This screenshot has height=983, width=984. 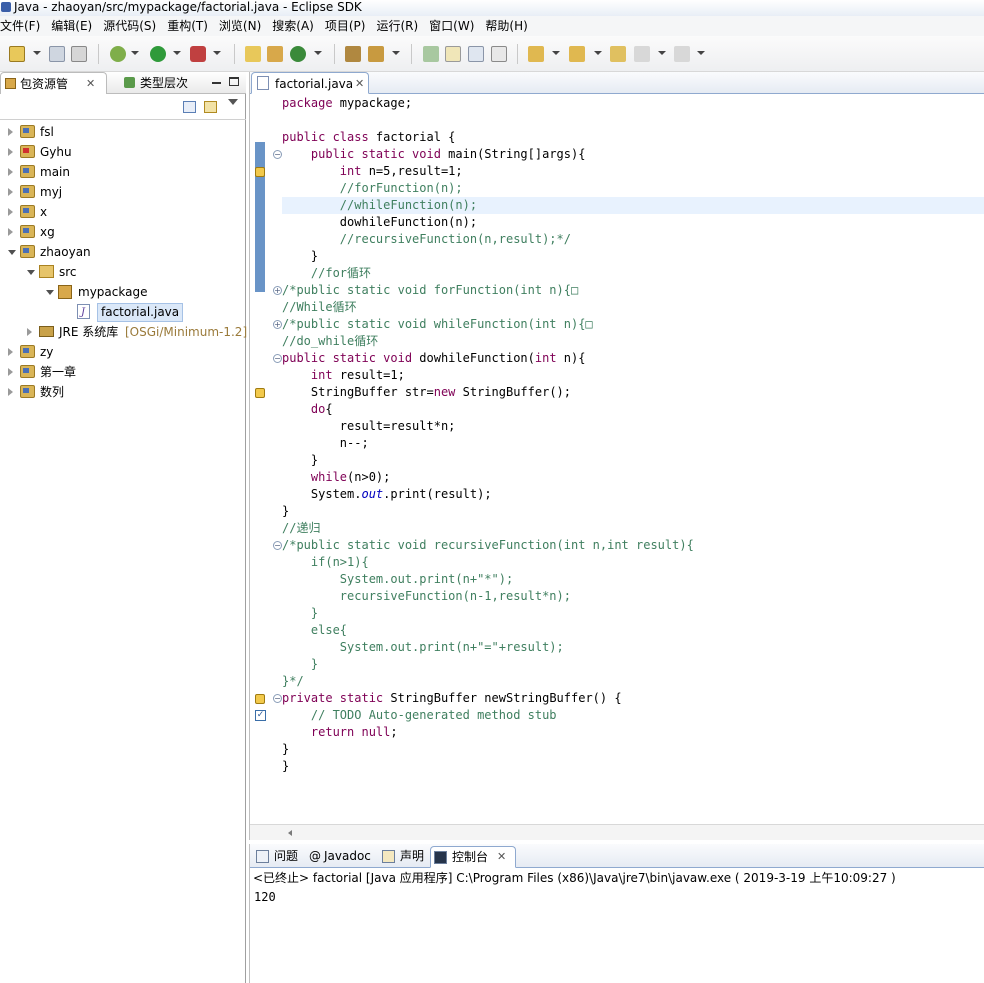 I want to click on code-line: else{, so click(x=633, y=630).